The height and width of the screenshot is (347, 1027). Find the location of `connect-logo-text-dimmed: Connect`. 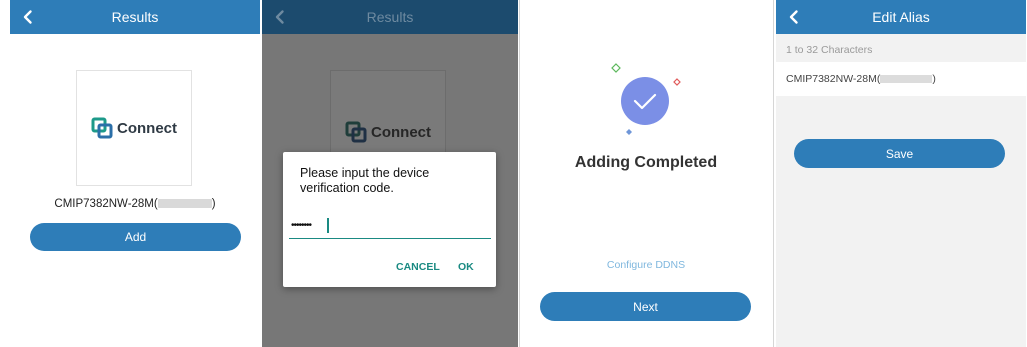

connect-logo-text-dimmed: Connect is located at coordinates (401, 132).